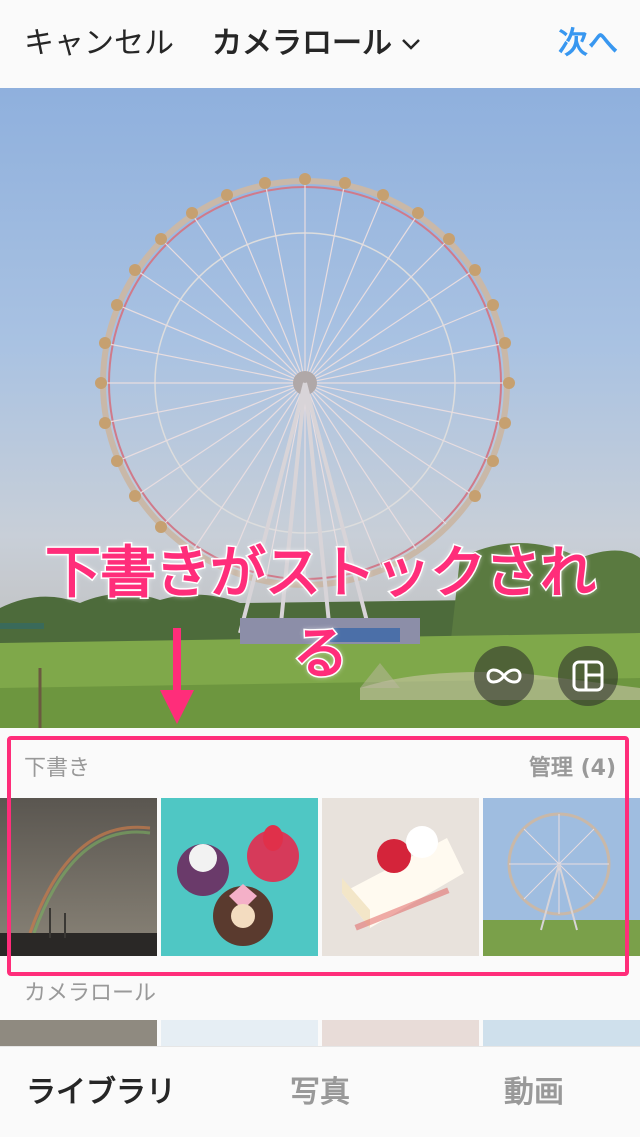  What do you see at coordinates (90, 993) in the screenshot?
I see `camera-roll-label: カメラロール` at bounding box center [90, 993].